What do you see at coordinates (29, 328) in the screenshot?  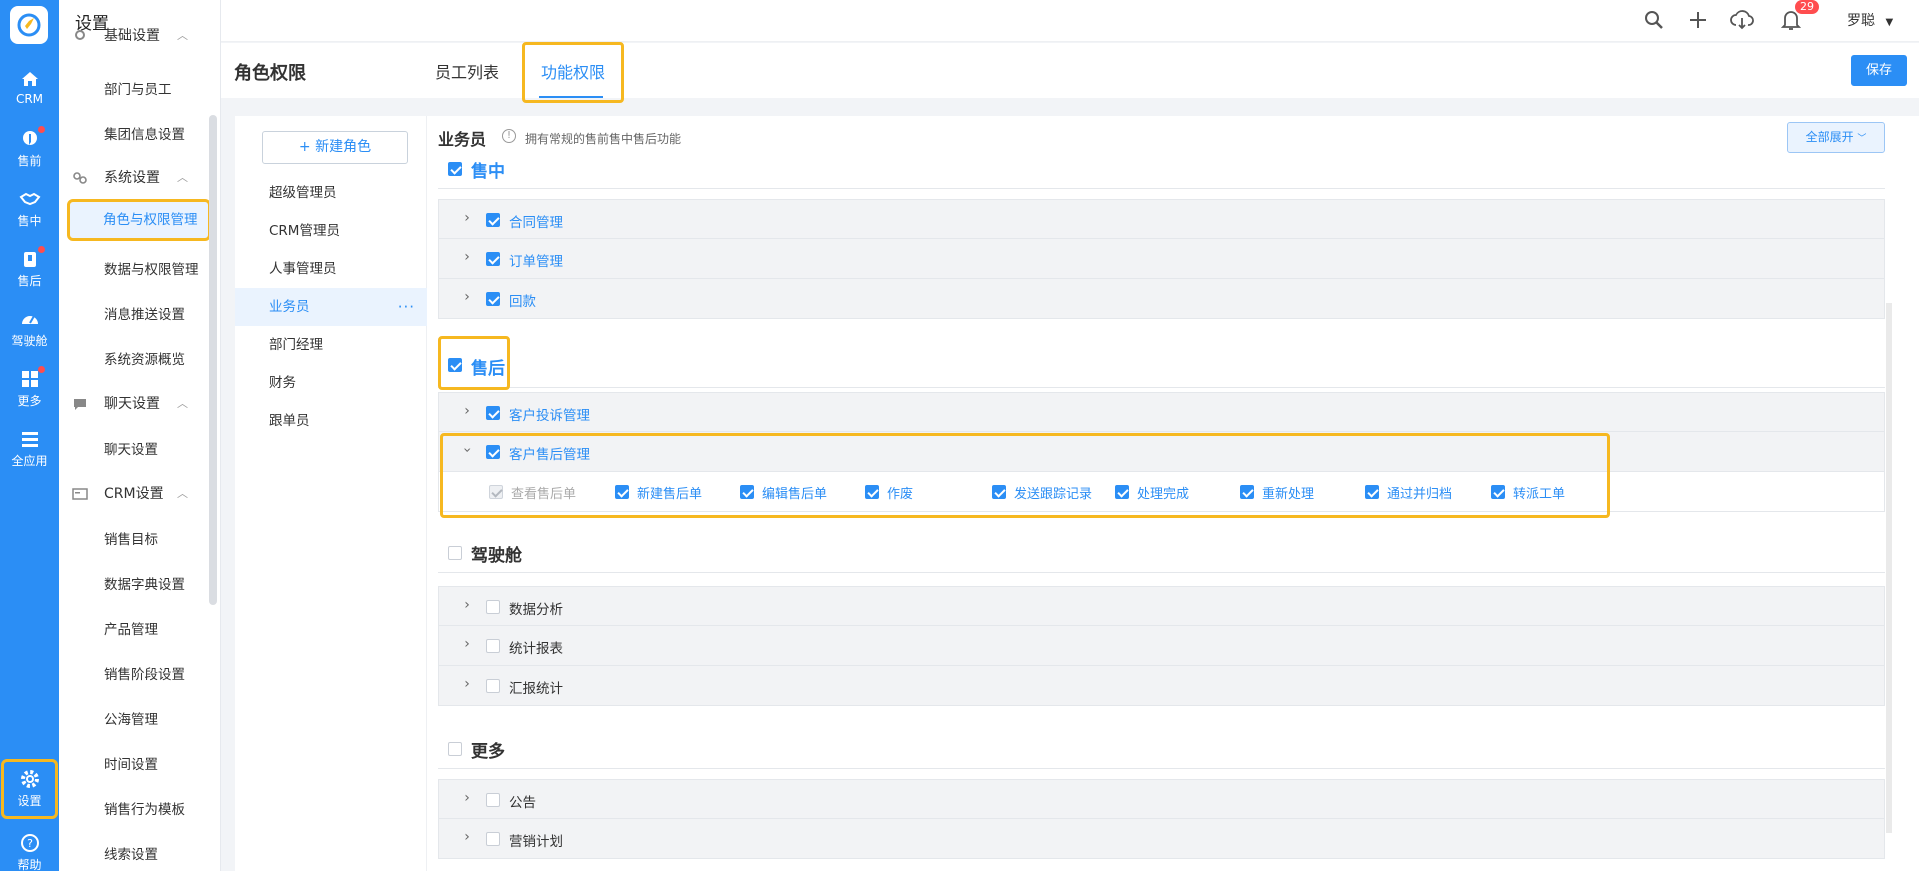 I see `rail-item-dashboard: 驾驶舱` at bounding box center [29, 328].